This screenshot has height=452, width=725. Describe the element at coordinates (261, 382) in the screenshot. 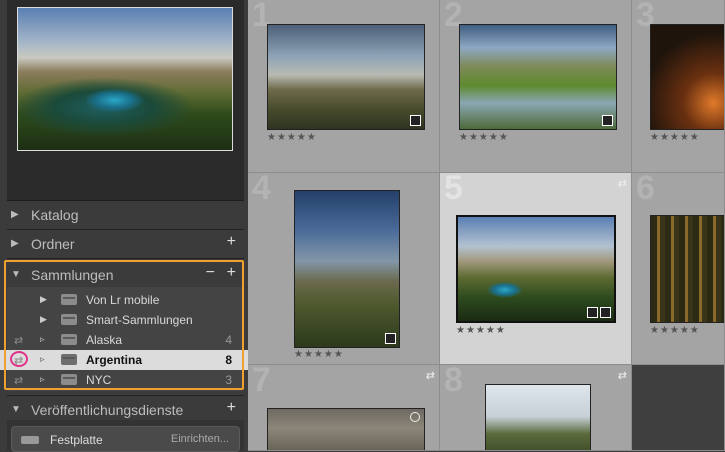

I see `cell-number: 7` at that location.